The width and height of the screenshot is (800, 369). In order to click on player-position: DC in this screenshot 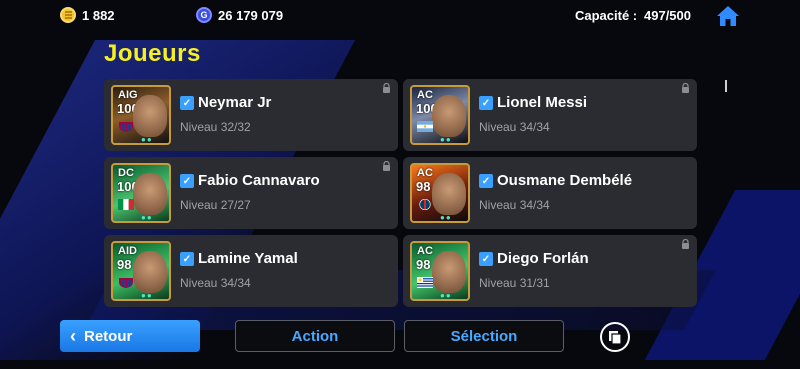, I will do `click(126, 173)`.